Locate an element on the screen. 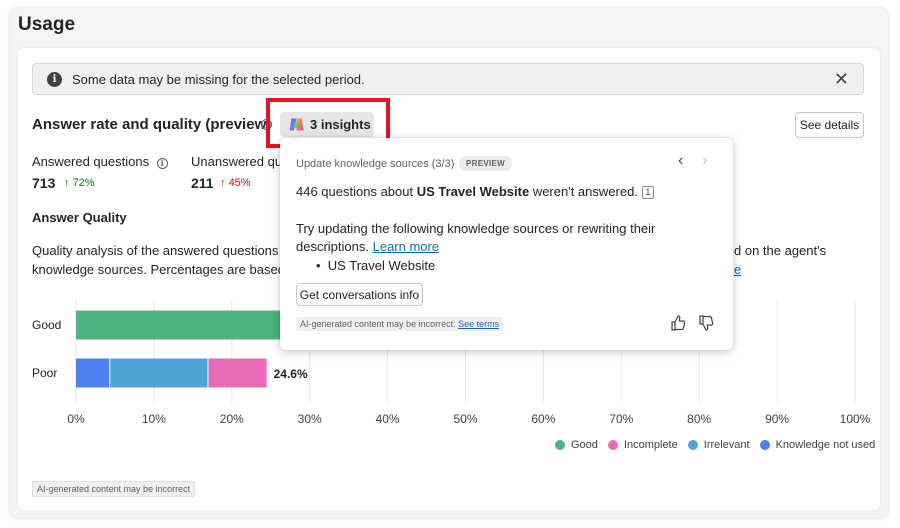 The width and height of the screenshot is (900, 528). x-tick-label: 40% is located at coordinates (388, 419).